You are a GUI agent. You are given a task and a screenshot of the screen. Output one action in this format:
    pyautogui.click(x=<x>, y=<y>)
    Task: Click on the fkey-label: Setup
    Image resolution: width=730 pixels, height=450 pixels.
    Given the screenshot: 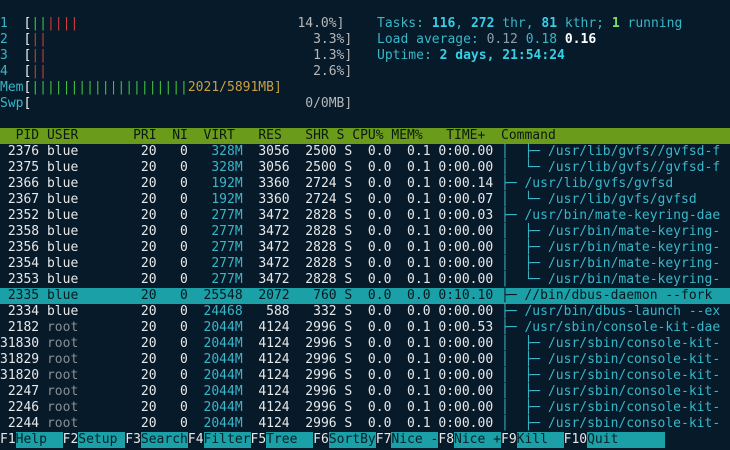 What is the action you would take?
    pyautogui.click(x=102, y=440)
    